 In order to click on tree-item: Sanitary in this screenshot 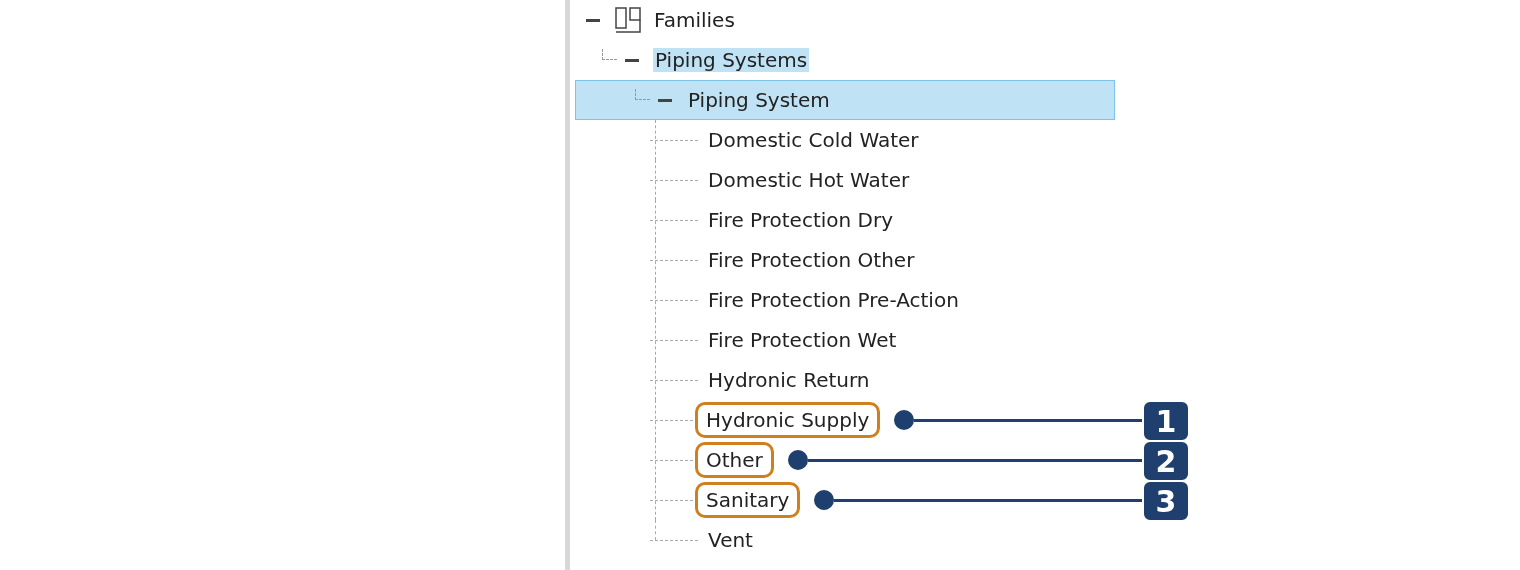, I will do `click(748, 500)`.